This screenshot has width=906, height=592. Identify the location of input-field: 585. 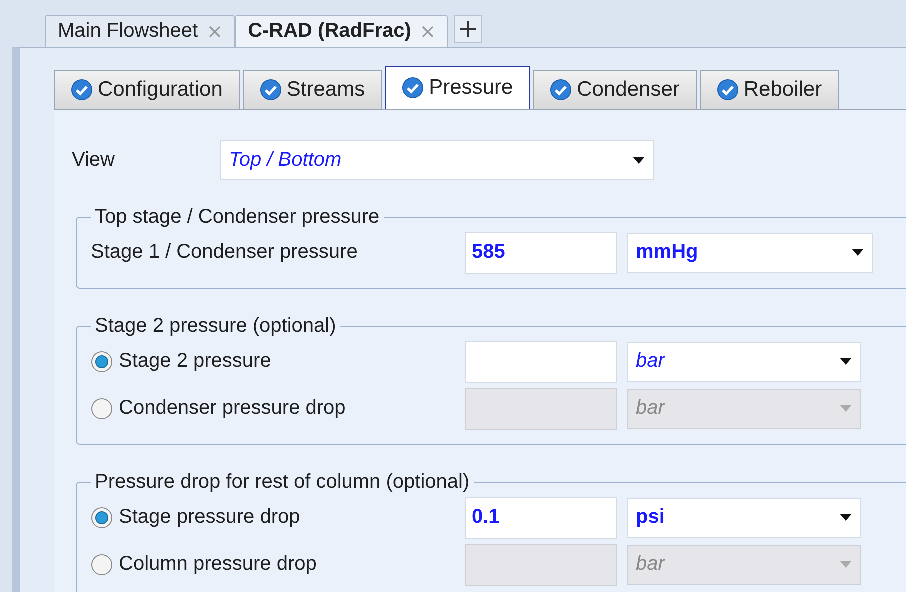
(541, 253).